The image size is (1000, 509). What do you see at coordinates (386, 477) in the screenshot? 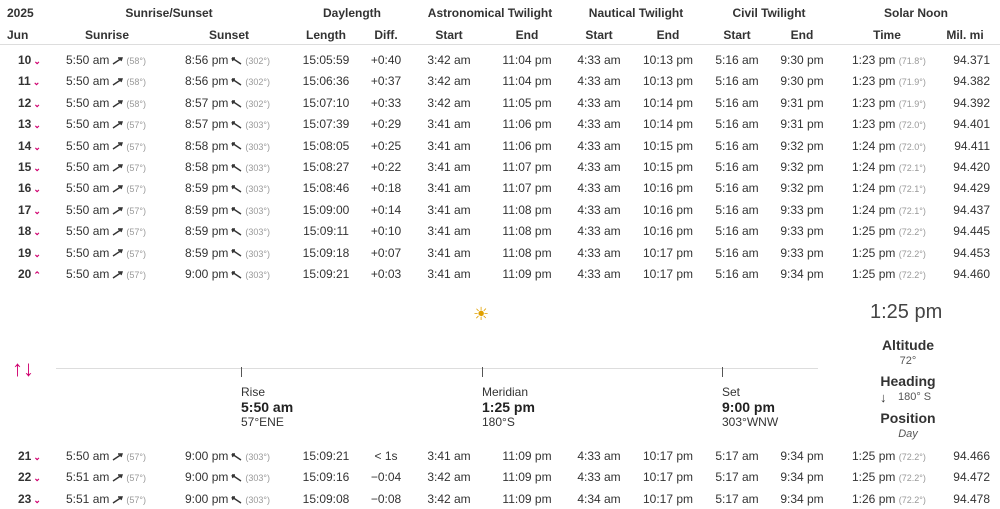
I see `diff-cell: −0:04` at bounding box center [386, 477].